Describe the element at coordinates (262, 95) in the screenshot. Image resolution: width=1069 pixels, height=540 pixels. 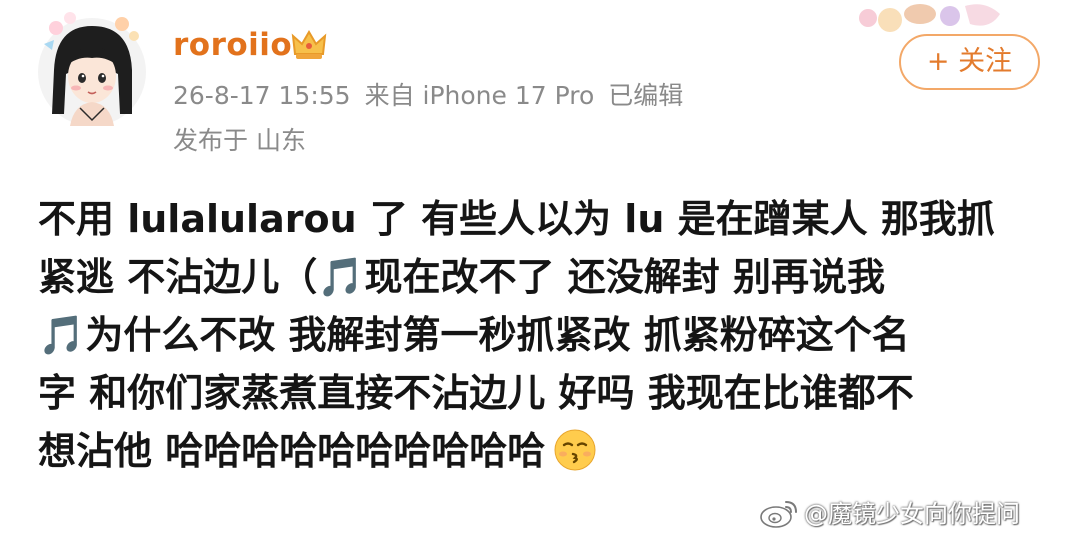
I see `post-timestamp: 26-8-17 15:55` at that location.